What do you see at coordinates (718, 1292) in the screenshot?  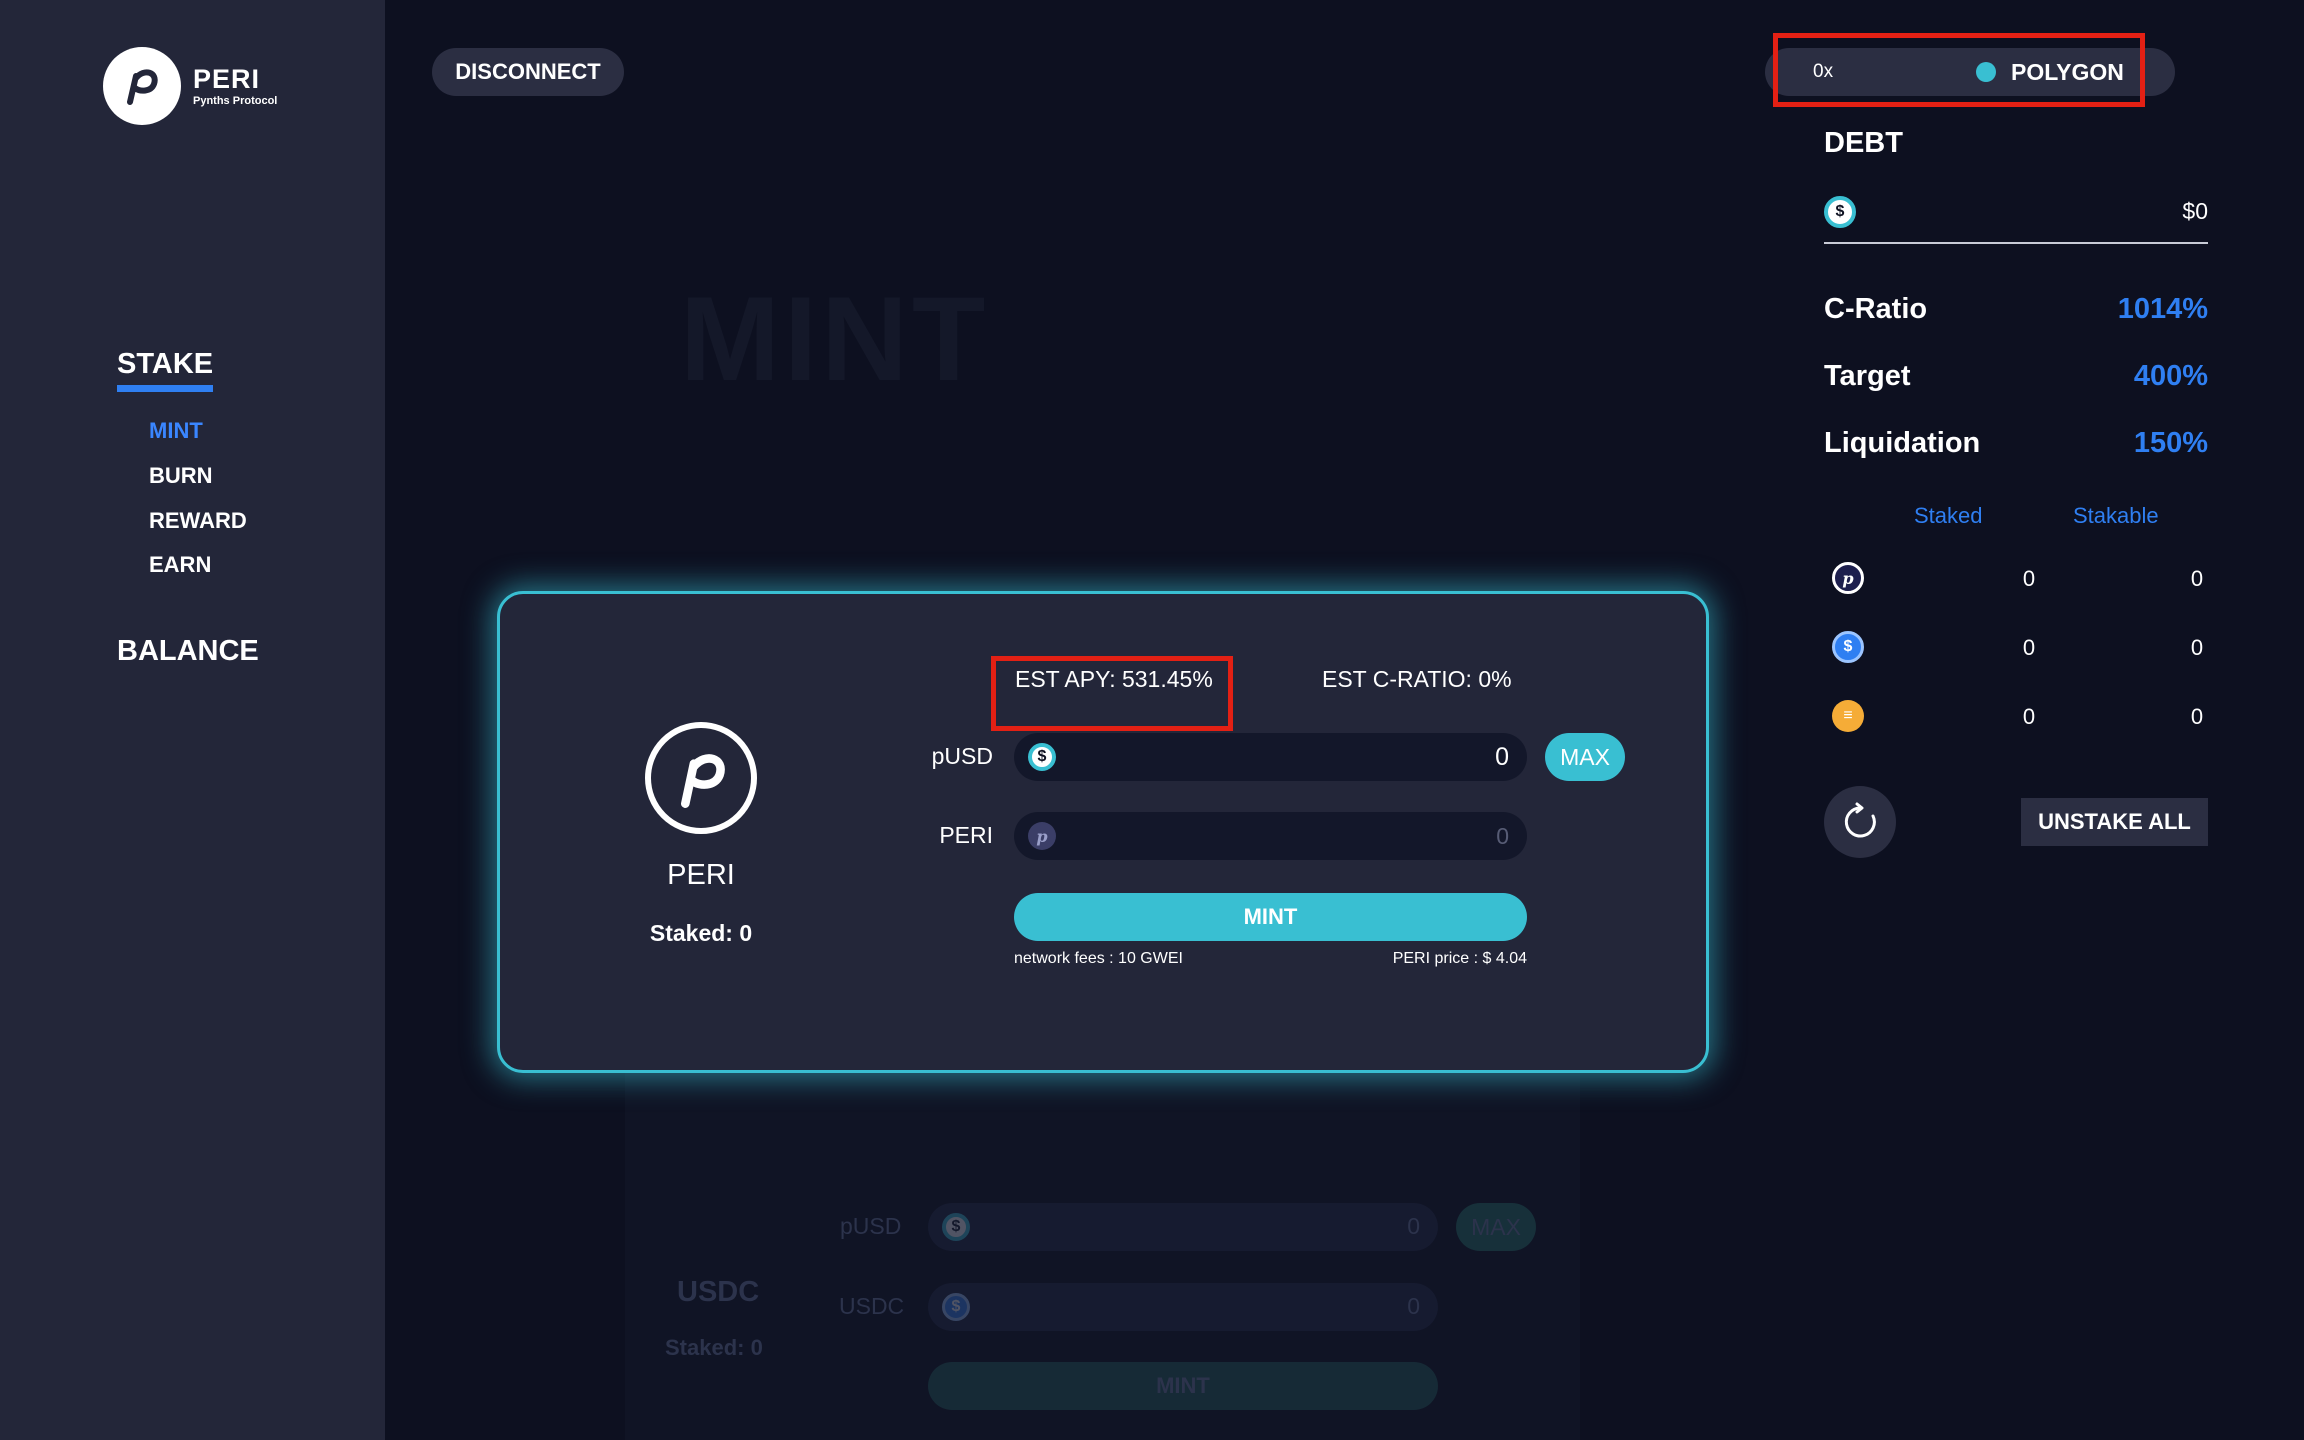 I see `usdc-token-name: USDC` at bounding box center [718, 1292].